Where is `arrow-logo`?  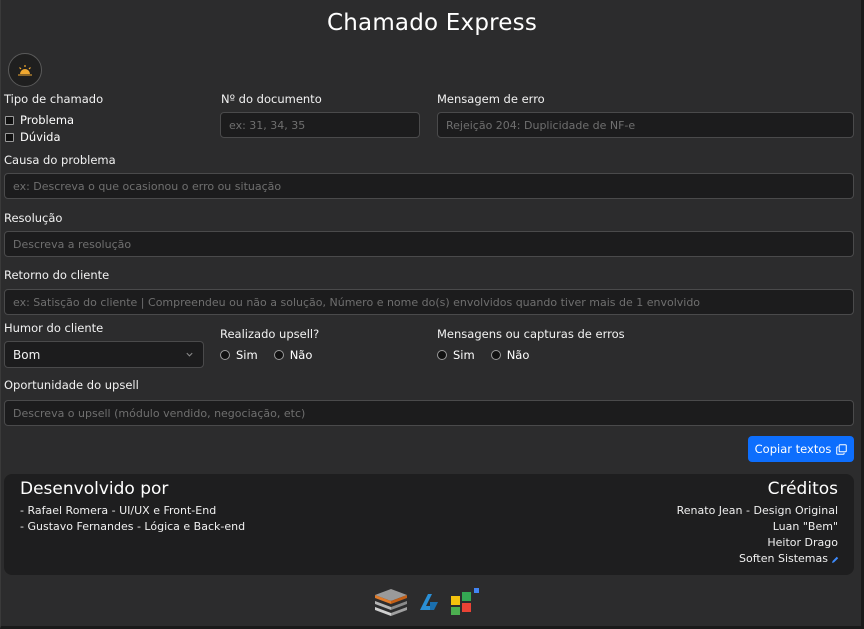 arrow-logo is located at coordinates (429, 602).